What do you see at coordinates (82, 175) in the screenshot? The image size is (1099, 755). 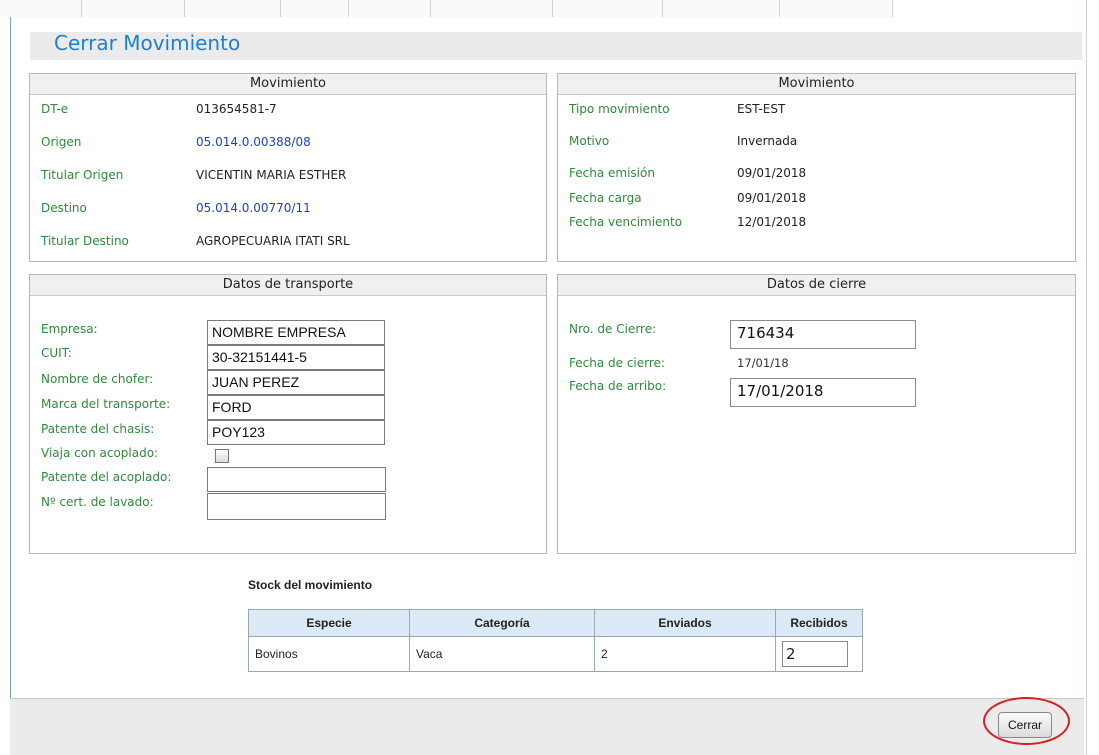 I see `titular-origen-label: Titular Origen` at bounding box center [82, 175].